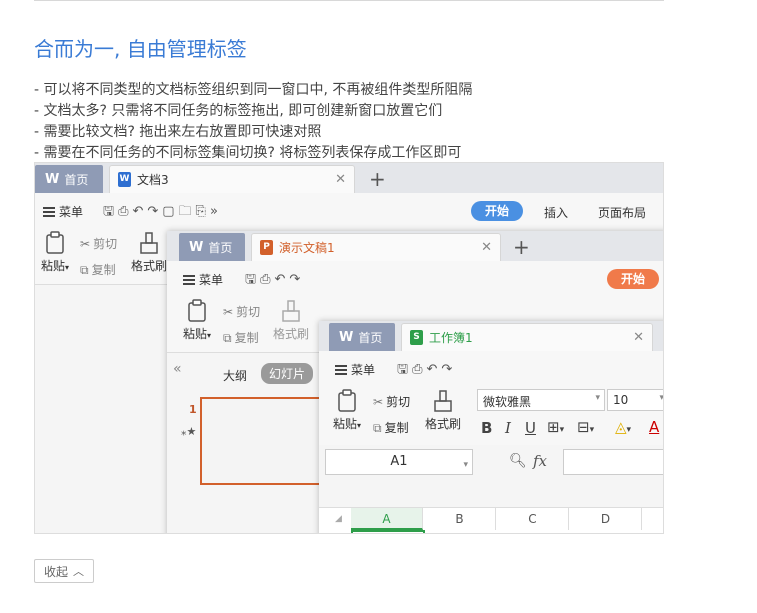  Describe the element at coordinates (540, 461) in the screenshot. I see `fx-icon: fx` at that location.